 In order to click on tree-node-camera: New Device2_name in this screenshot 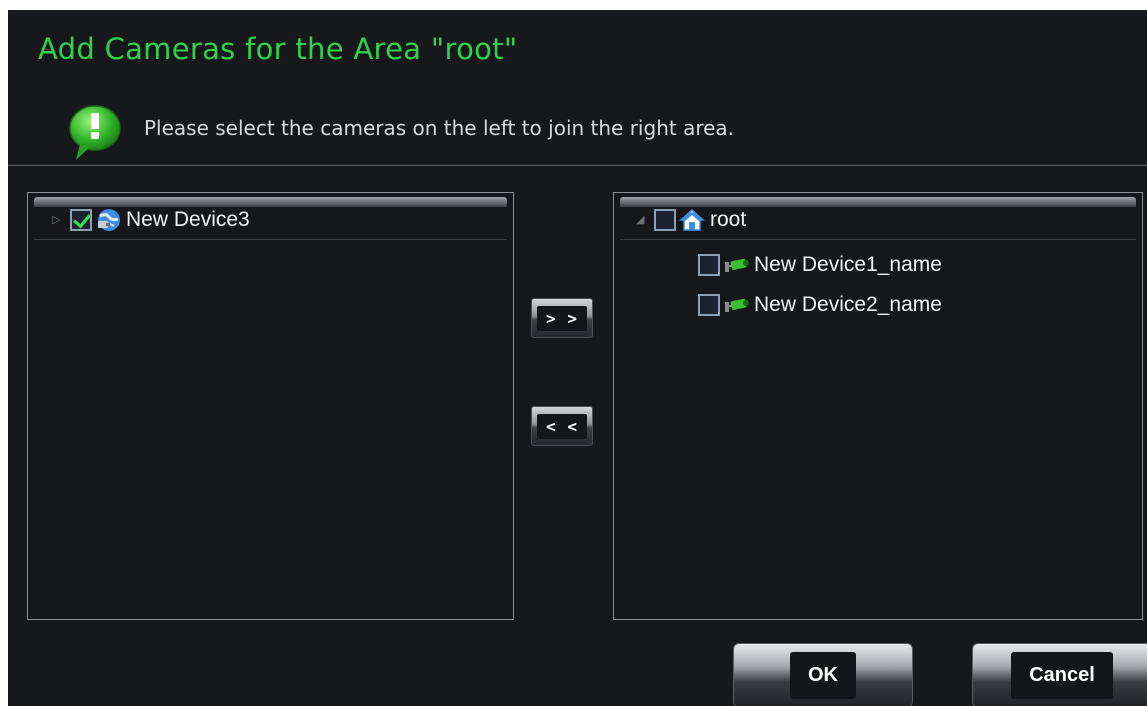, I will do `click(820, 305)`.